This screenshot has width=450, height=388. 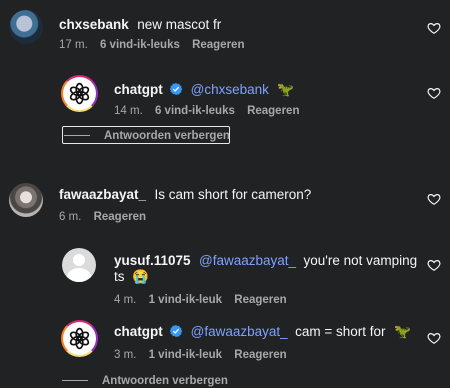 I want to click on comment-text: Is cam short for cameron?, so click(x=233, y=194).